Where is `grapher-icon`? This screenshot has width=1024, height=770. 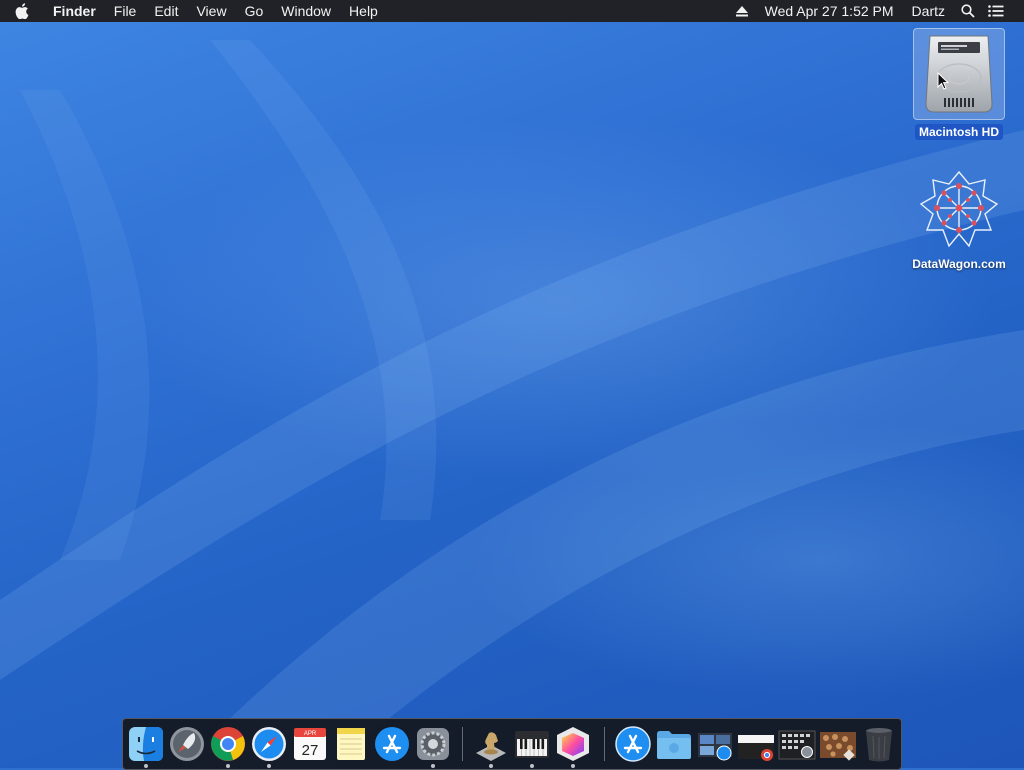
grapher-icon is located at coordinates (573, 744).